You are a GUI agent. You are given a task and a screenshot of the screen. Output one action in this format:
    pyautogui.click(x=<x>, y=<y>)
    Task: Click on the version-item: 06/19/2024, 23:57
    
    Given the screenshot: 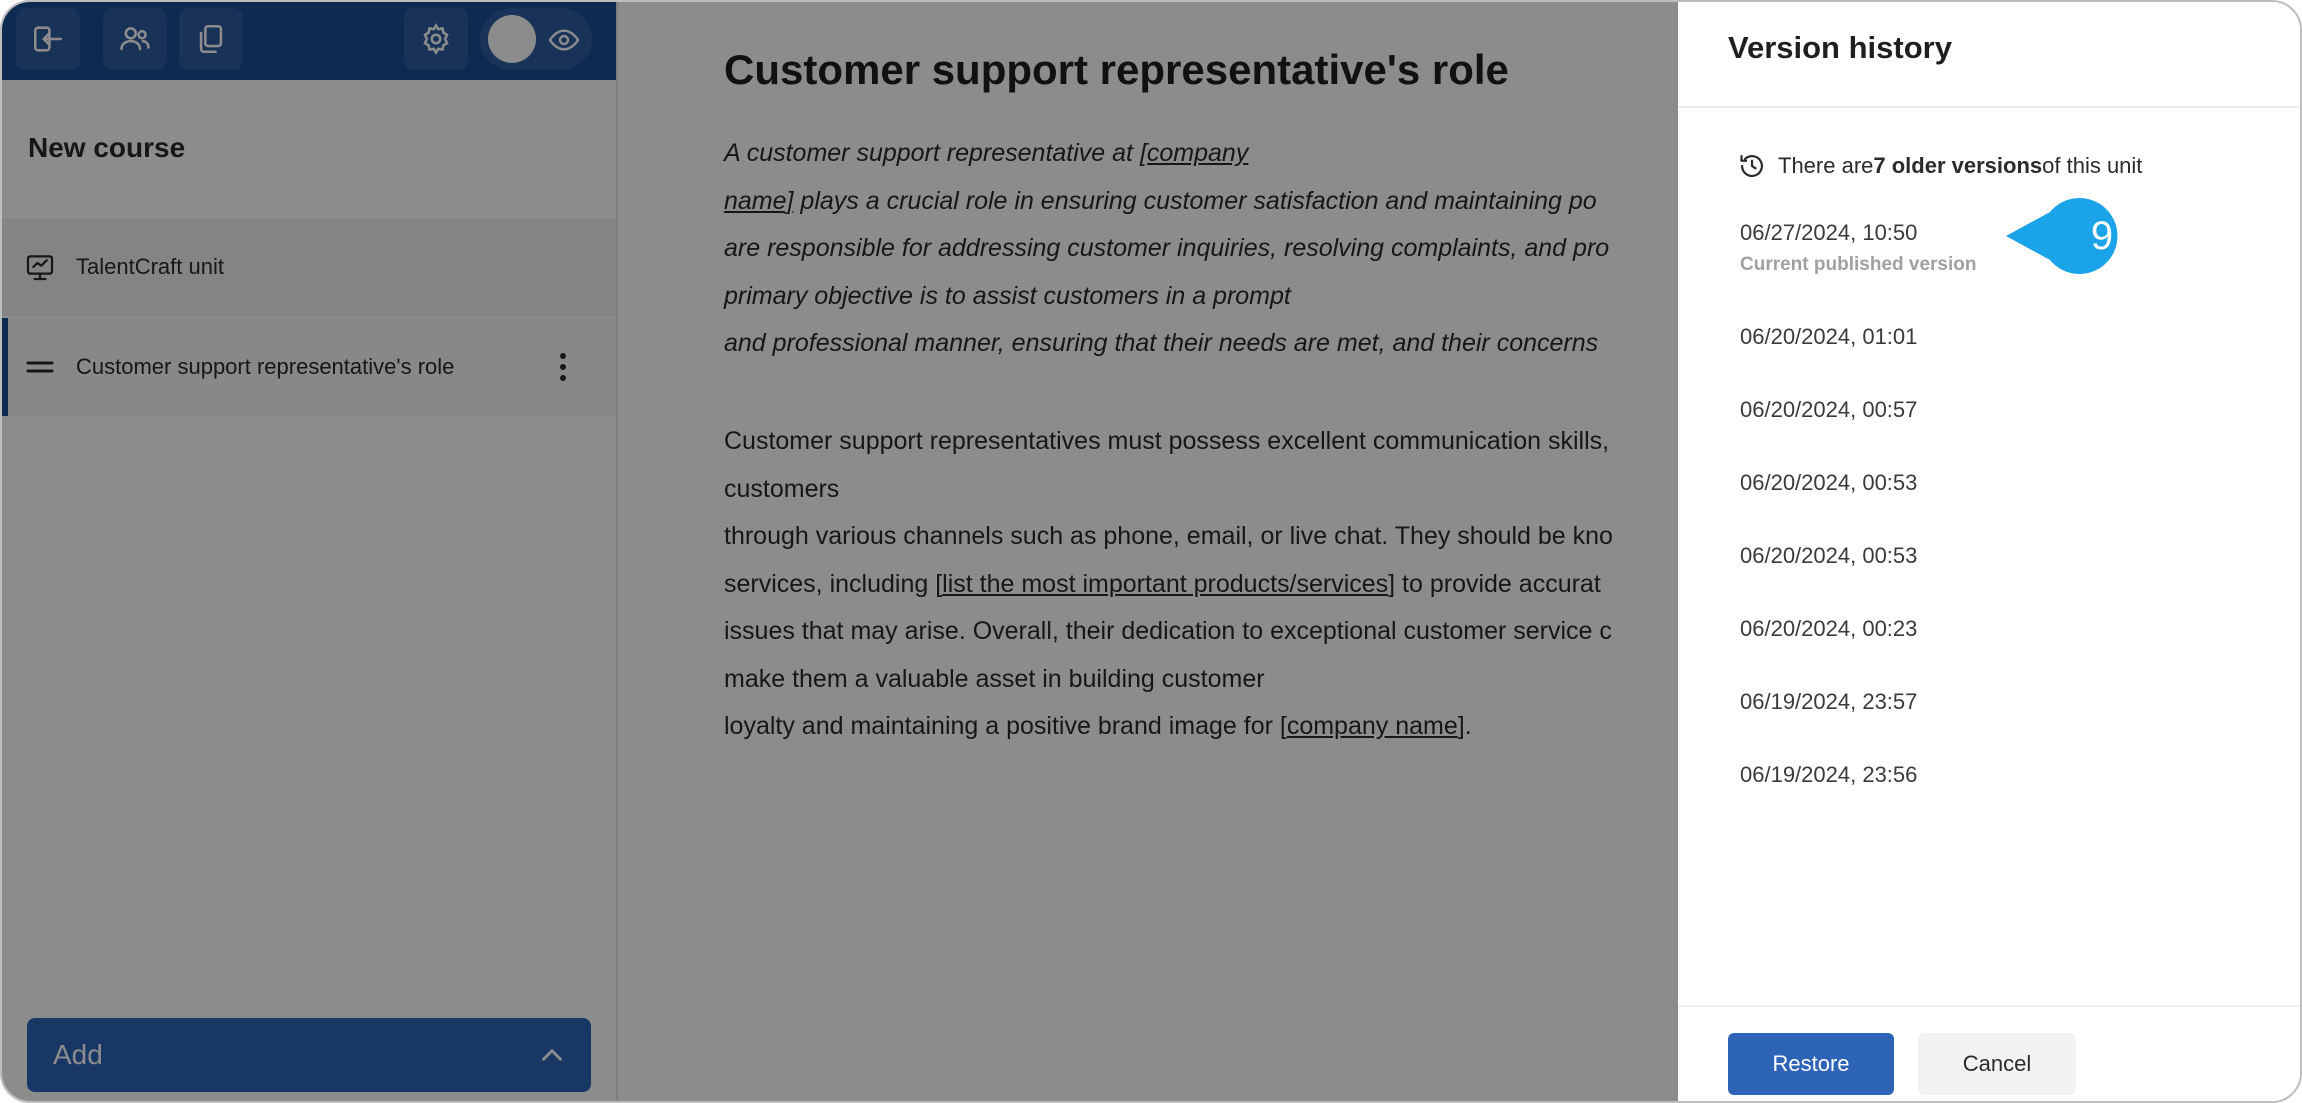 What is the action you would take?
    pyautogui.click(x=1828, y=702)
    